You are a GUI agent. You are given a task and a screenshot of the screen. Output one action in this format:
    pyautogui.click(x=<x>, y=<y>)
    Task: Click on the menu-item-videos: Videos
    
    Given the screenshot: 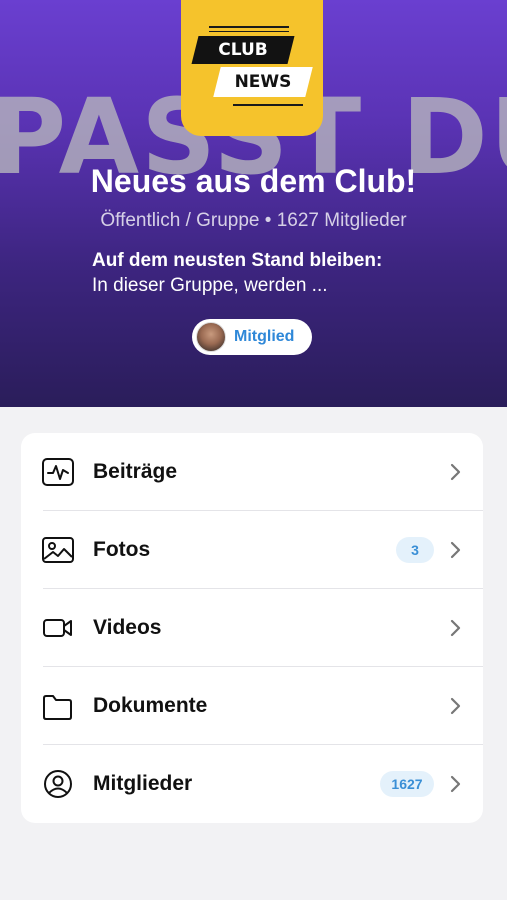 What is the action you would take?
    pyautogui.click(x=252, y=628)
    